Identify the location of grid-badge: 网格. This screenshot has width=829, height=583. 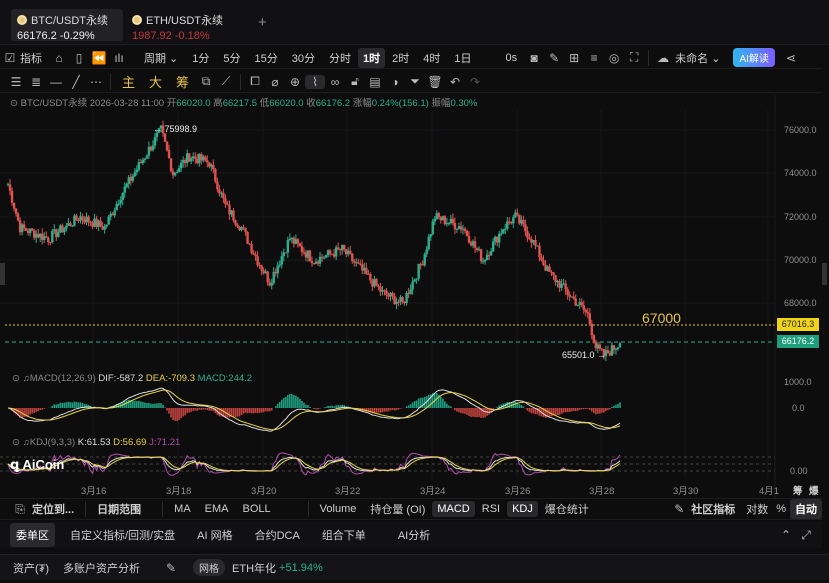
(209, 567).